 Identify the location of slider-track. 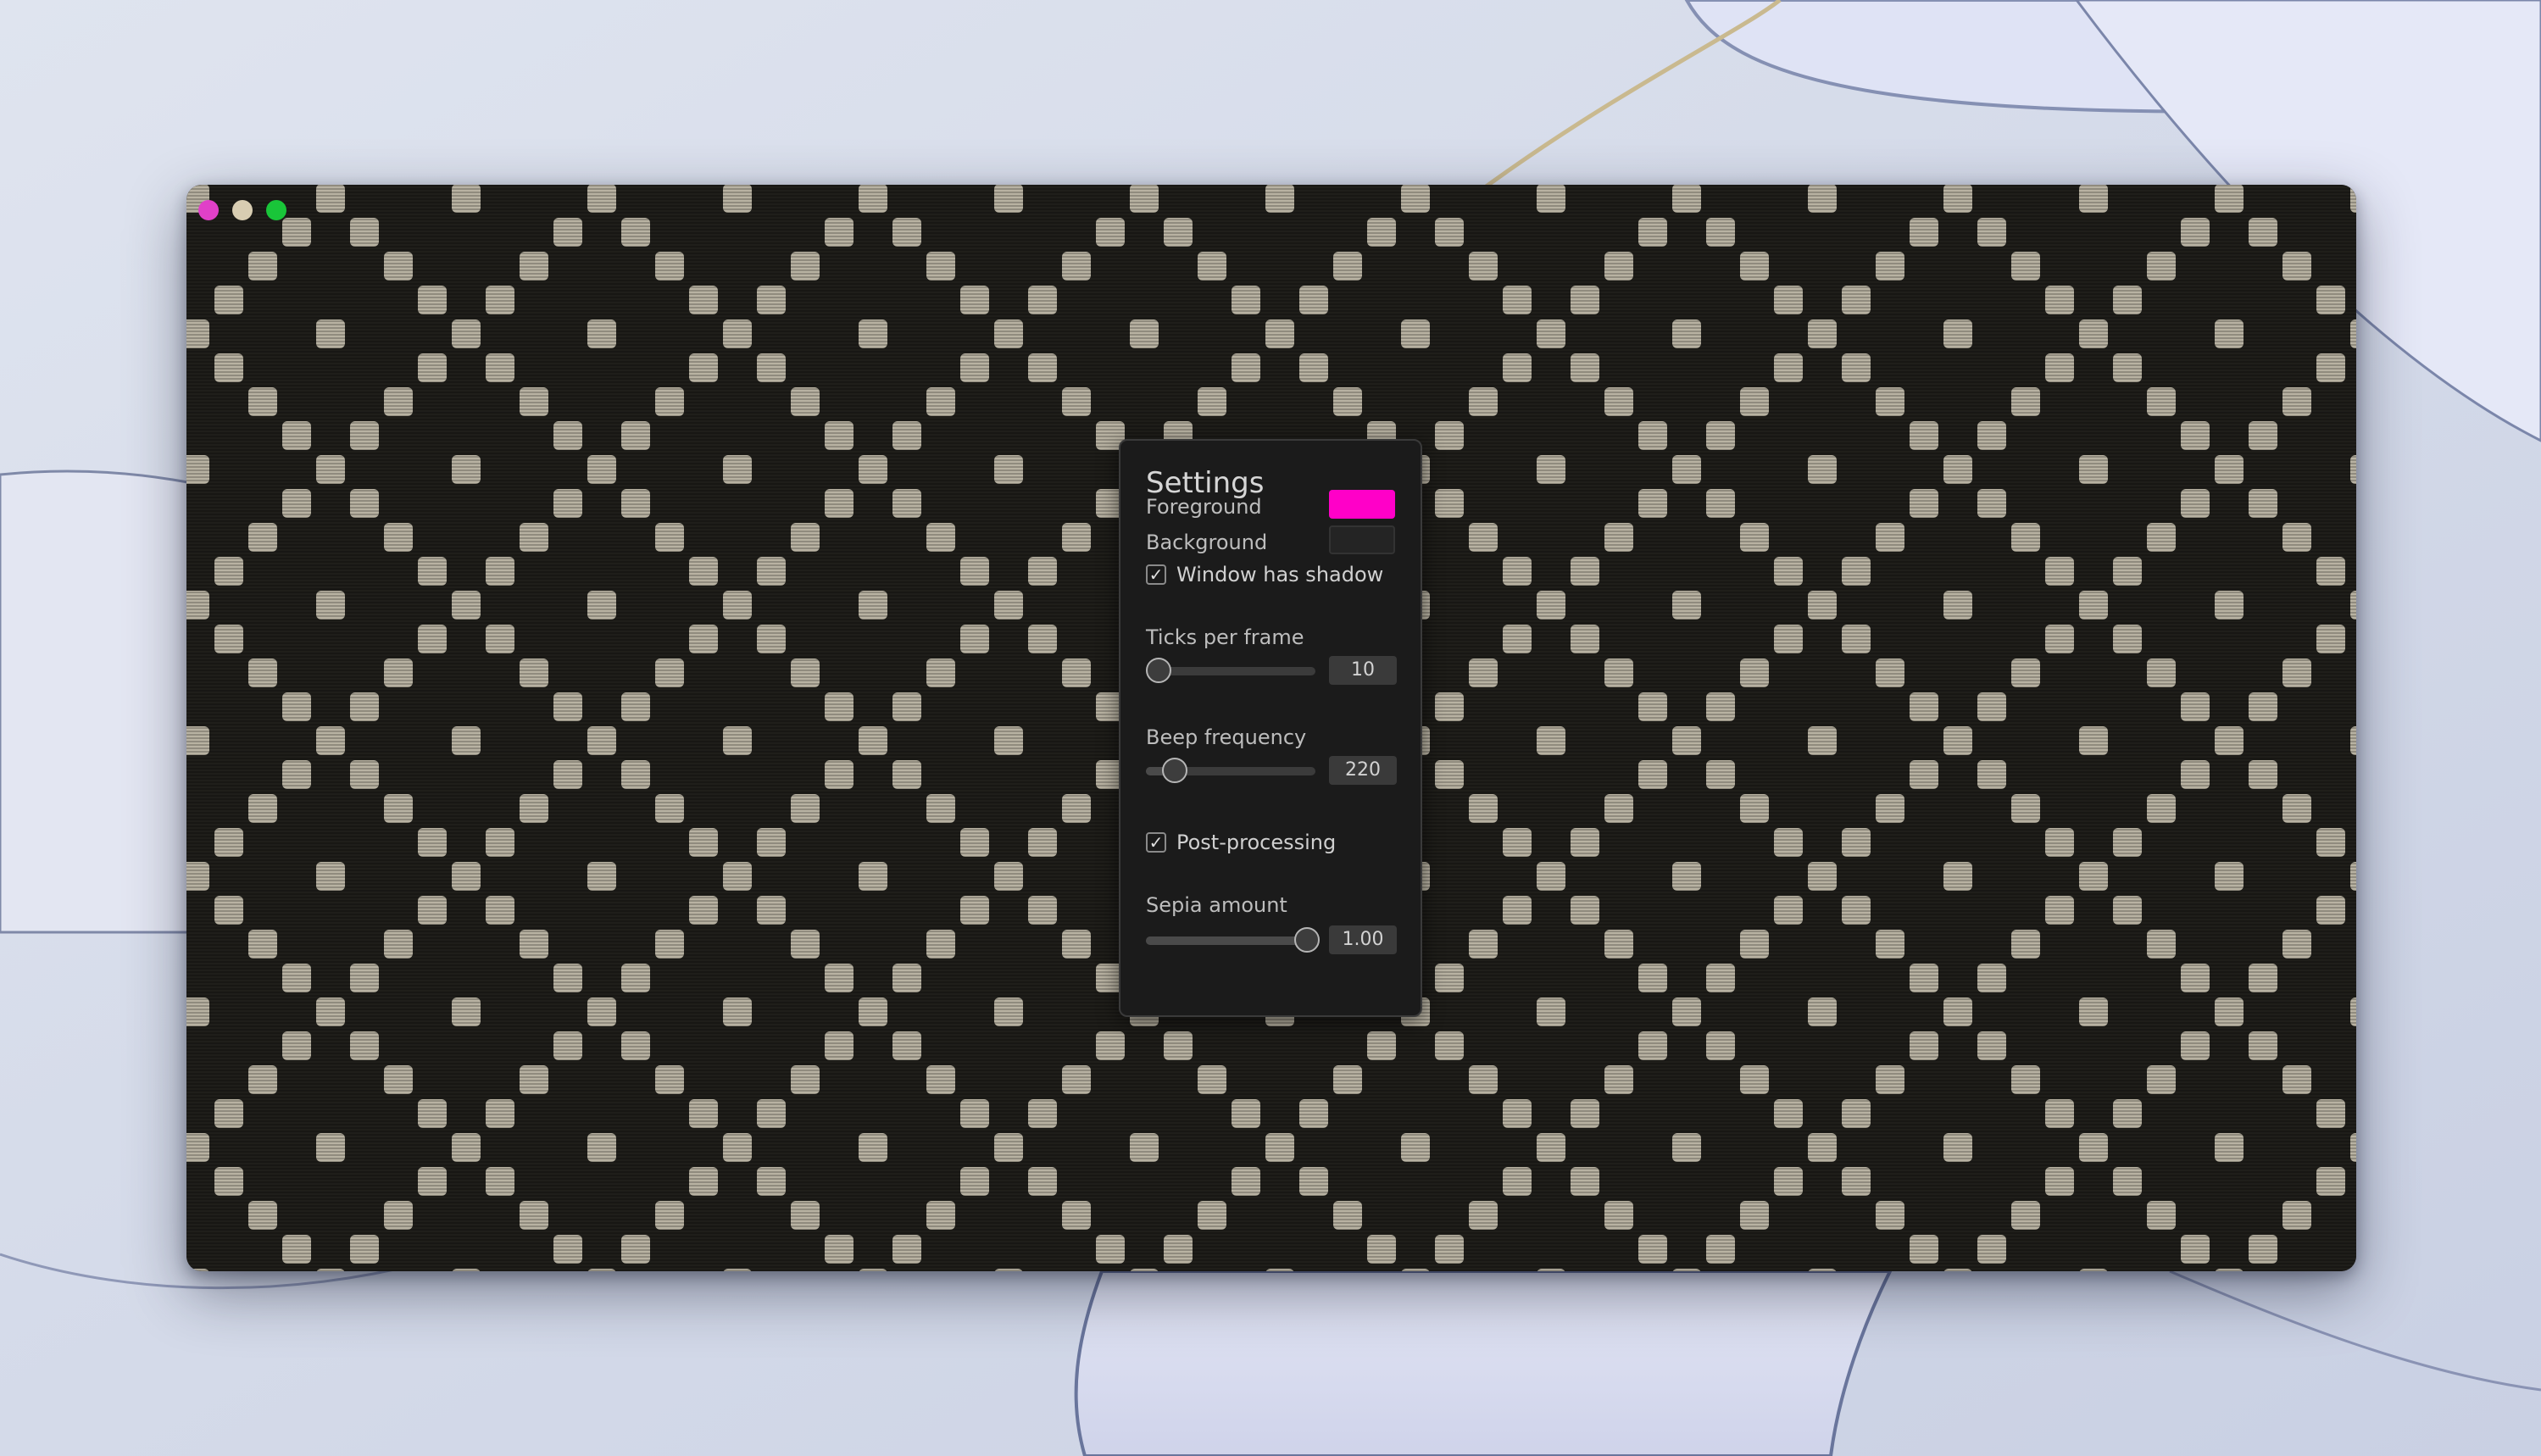
(1230, 671).